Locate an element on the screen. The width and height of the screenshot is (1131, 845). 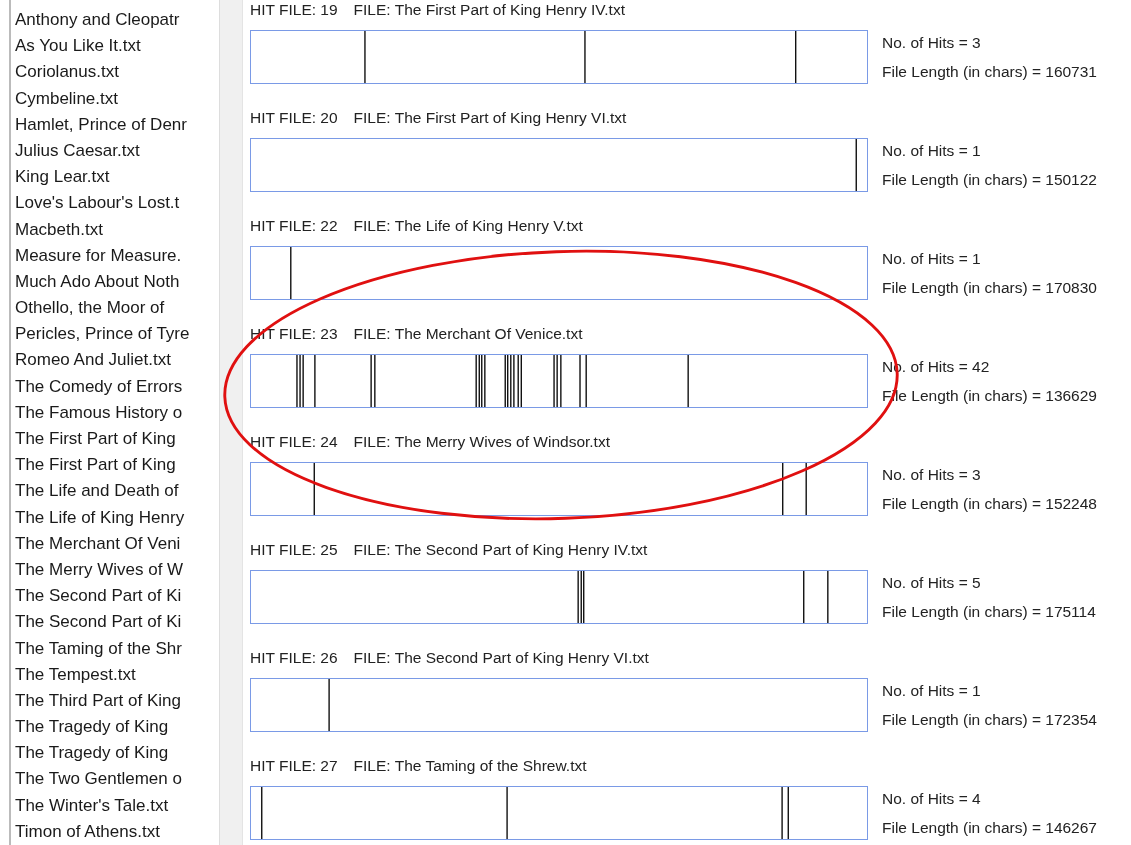
file-list-item: Pericles, Prince of Tyre is located at coordinates (117, 334).